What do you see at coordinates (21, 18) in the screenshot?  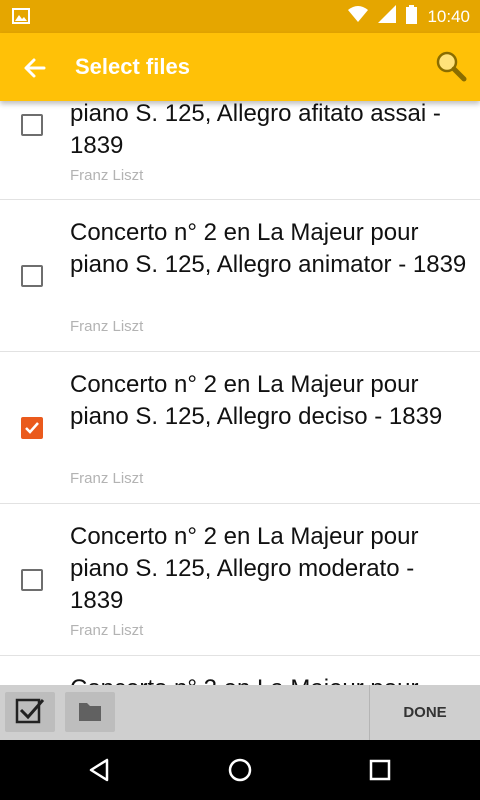 I see `image-icon` at bounding box center [21, 18].